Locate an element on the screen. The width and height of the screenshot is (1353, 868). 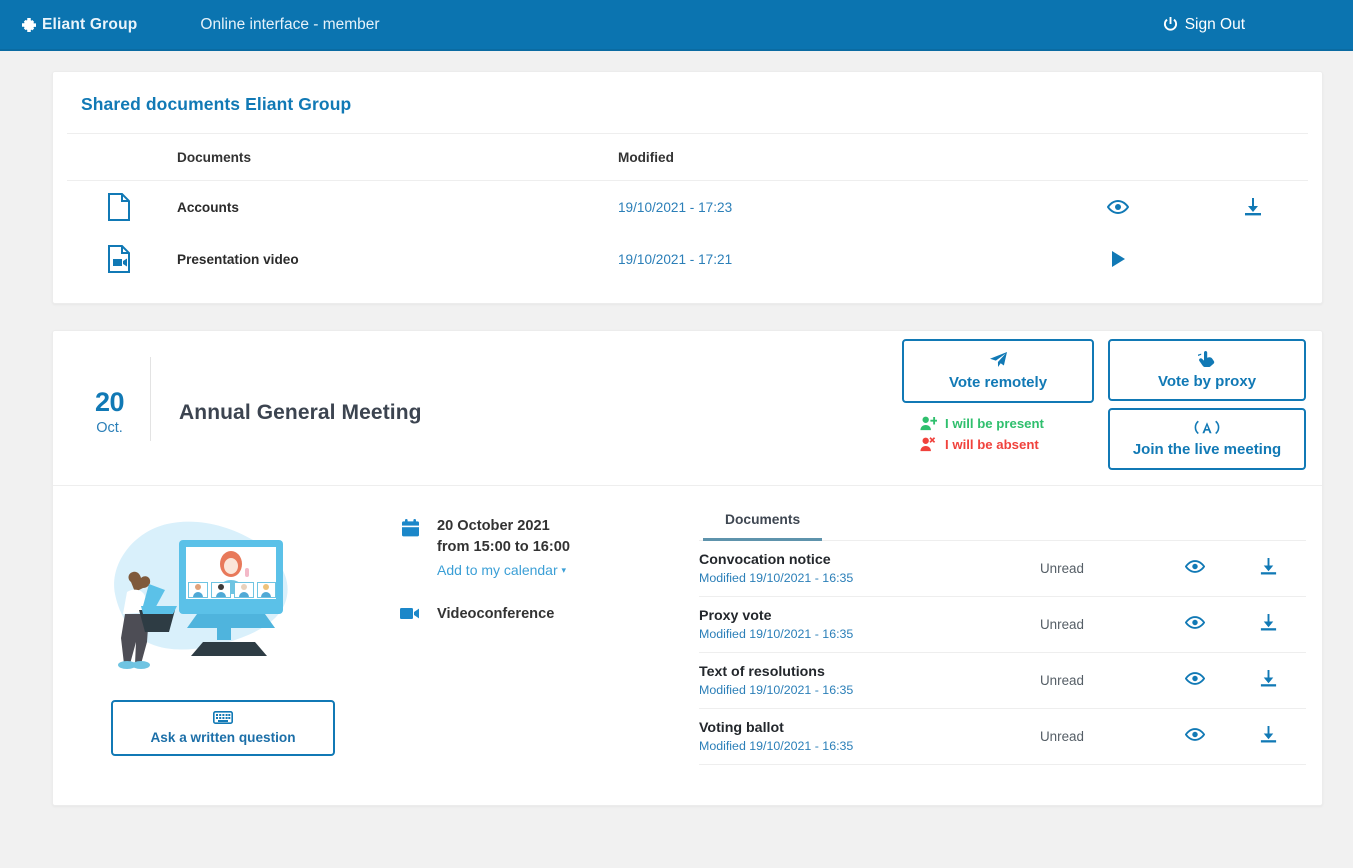
add-to-calendar-link: Add to my calendar ▾ is located at coordinates (501, 570).